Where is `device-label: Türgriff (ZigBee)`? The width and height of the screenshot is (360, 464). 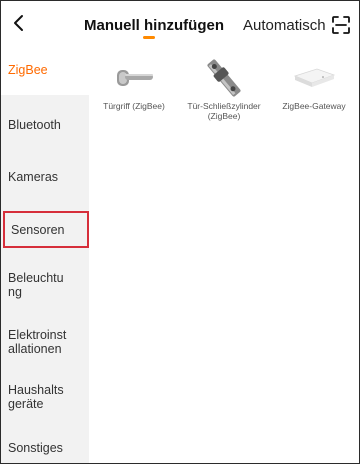
device-label: Türgriff (ZigBee) is located at coordinates (134, 106).